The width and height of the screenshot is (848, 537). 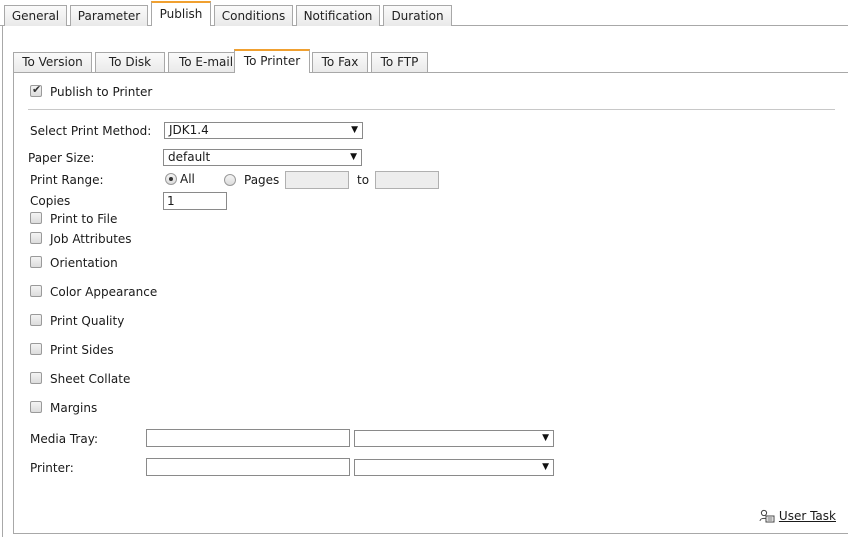 I want to click on print-range-from-input, so click(x=317, y=180).